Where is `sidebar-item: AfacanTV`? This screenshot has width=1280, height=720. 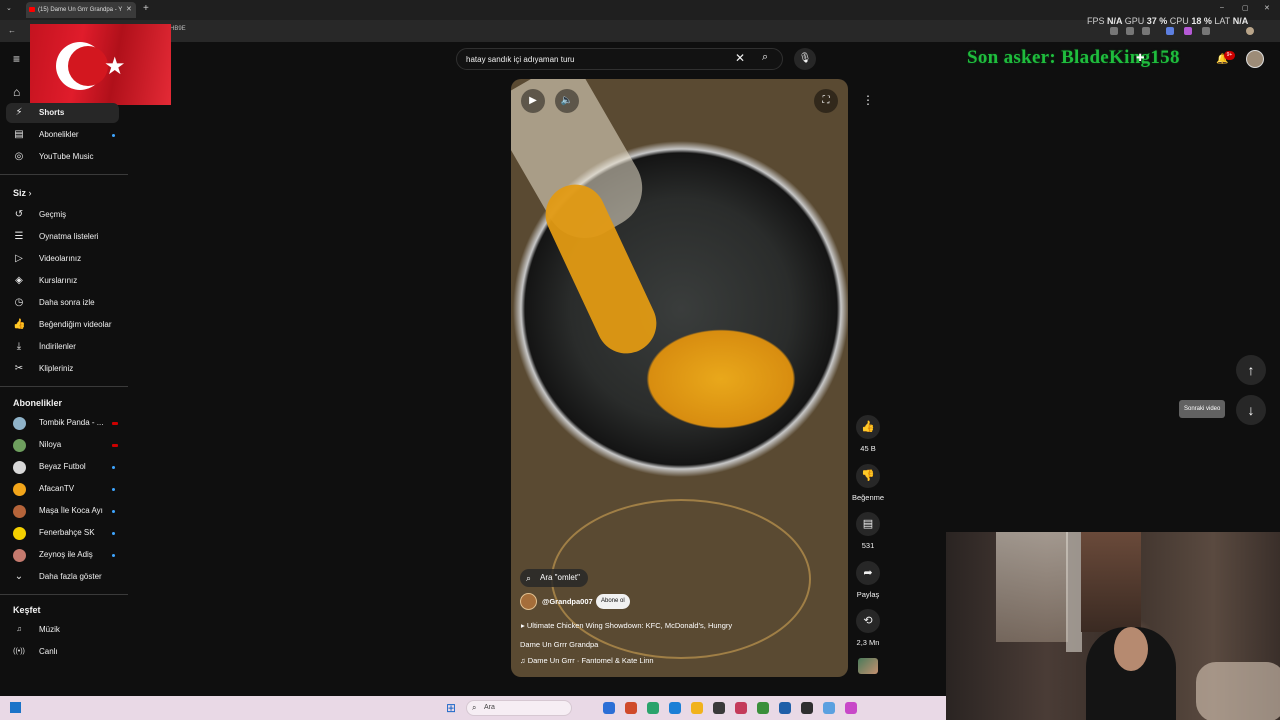
sidebar-item: AfacanTV is located at coordinates (62, 489).